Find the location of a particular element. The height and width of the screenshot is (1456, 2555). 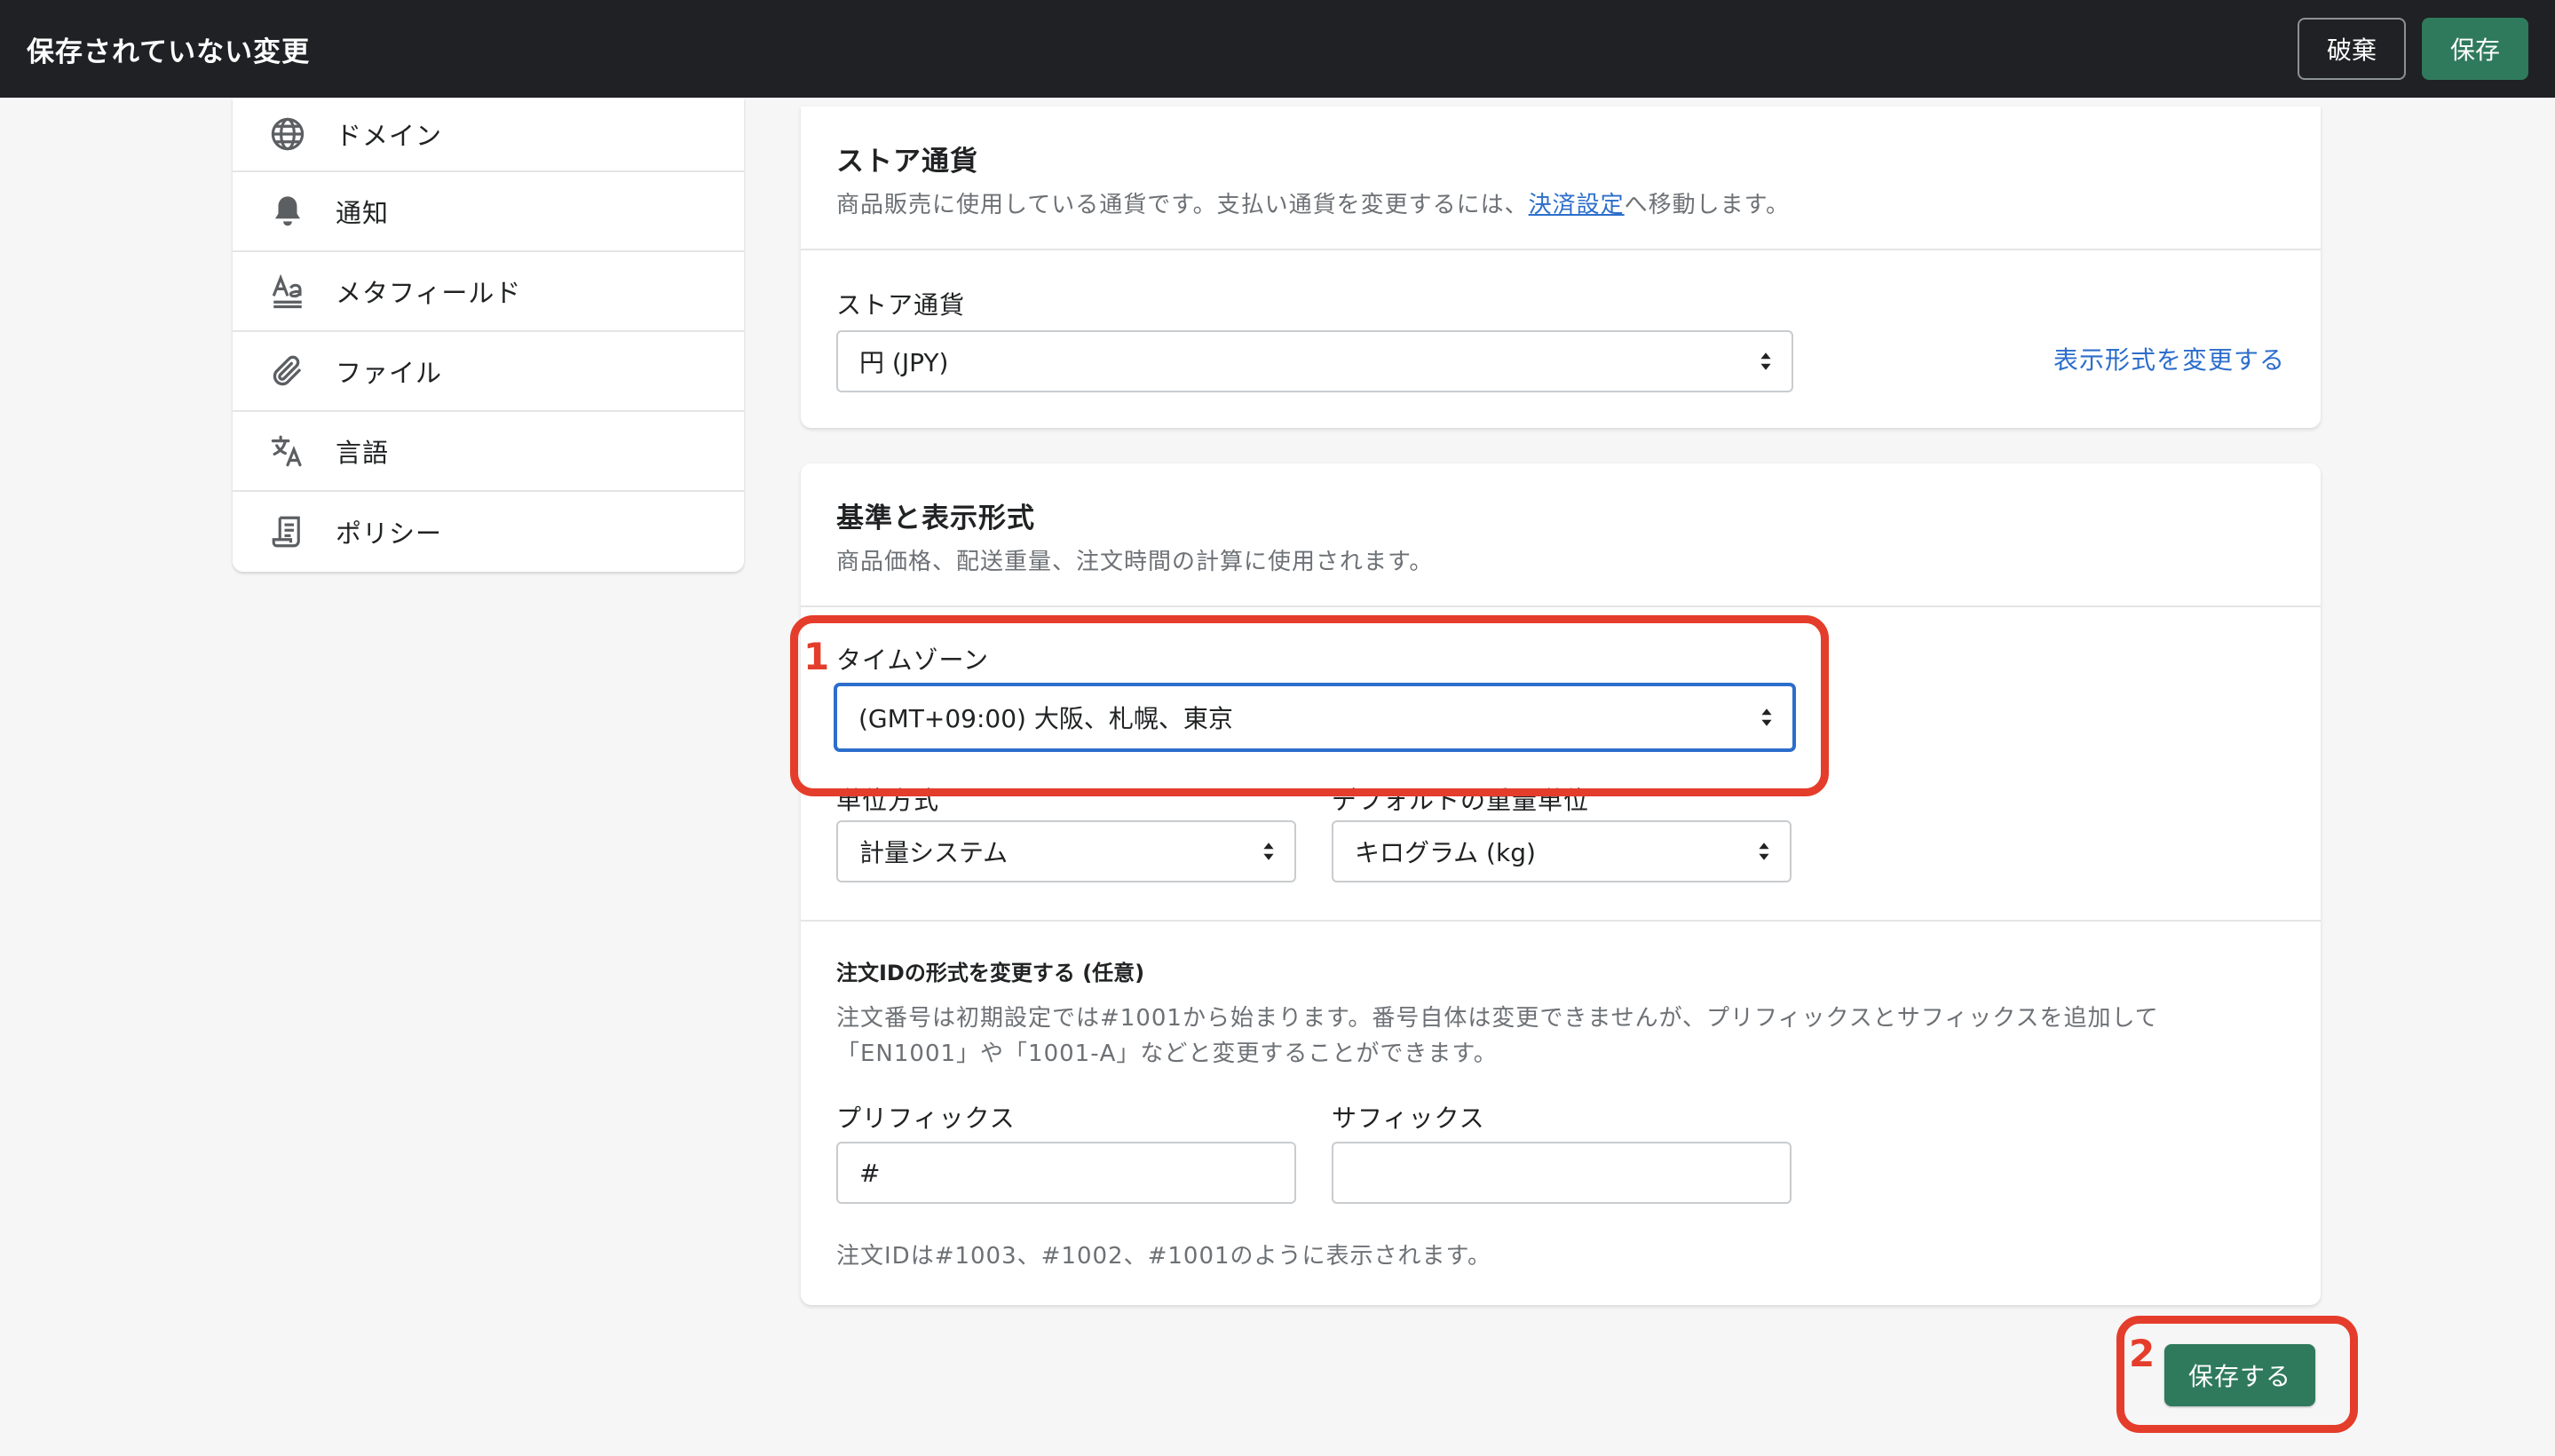

card-description-text: へ移動します。 is located at coordinates (1707, 205).